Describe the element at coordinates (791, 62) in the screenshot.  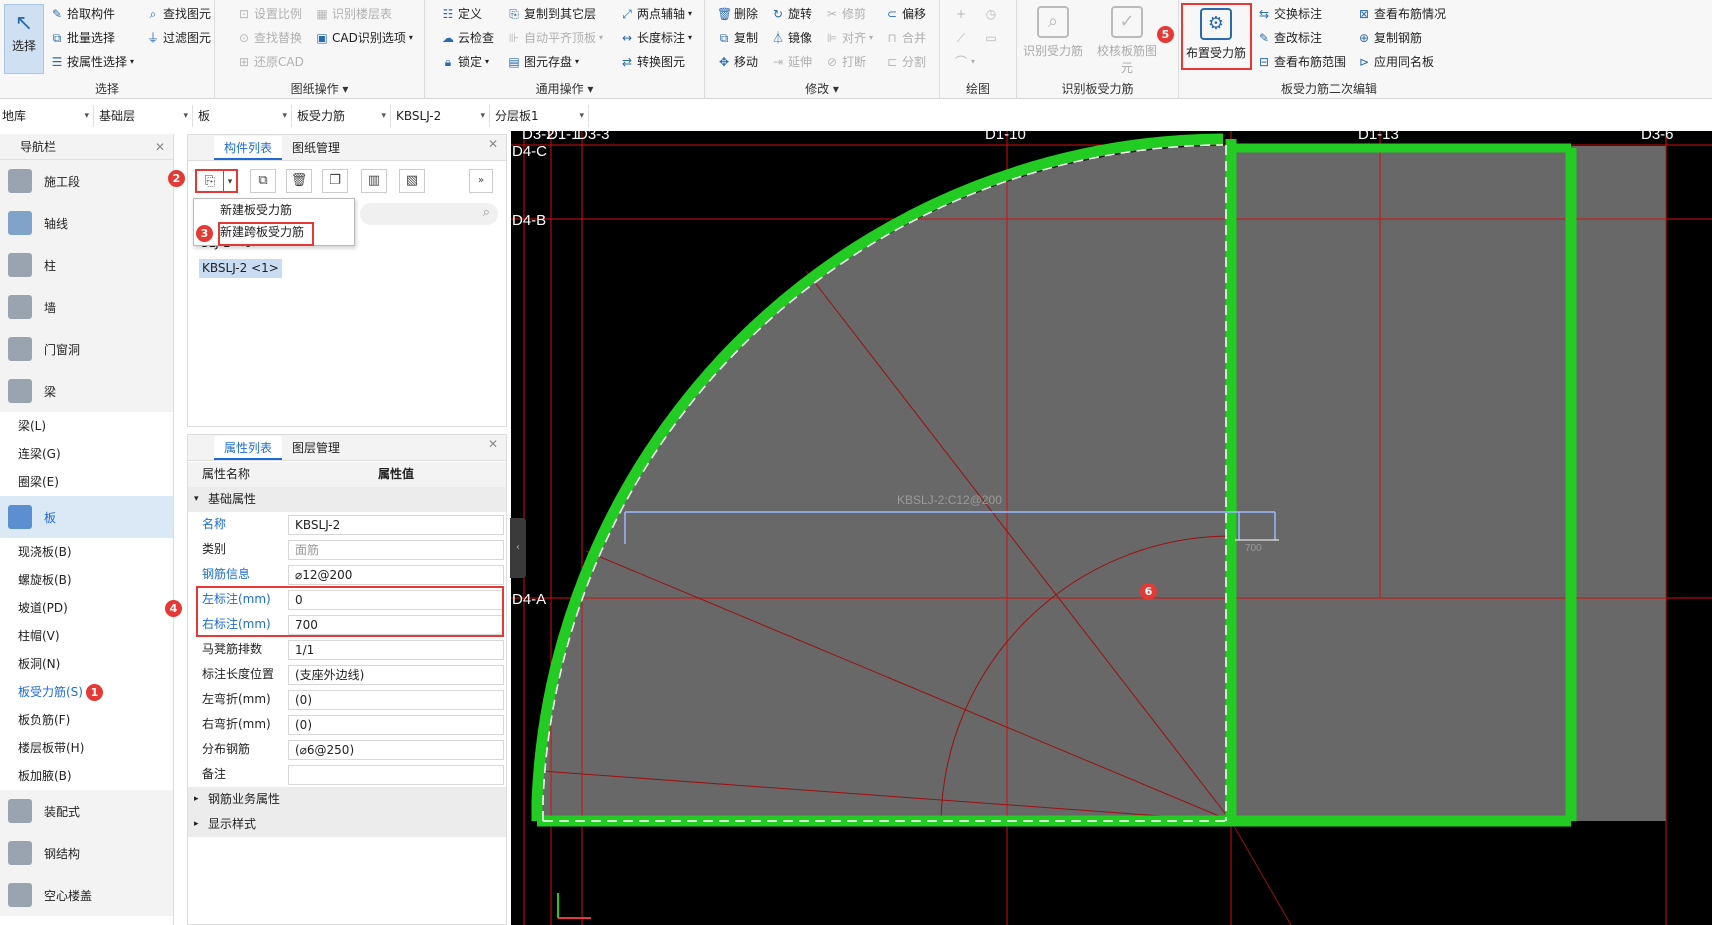
I see `extend-button: ⇥ 延伸` at that location.